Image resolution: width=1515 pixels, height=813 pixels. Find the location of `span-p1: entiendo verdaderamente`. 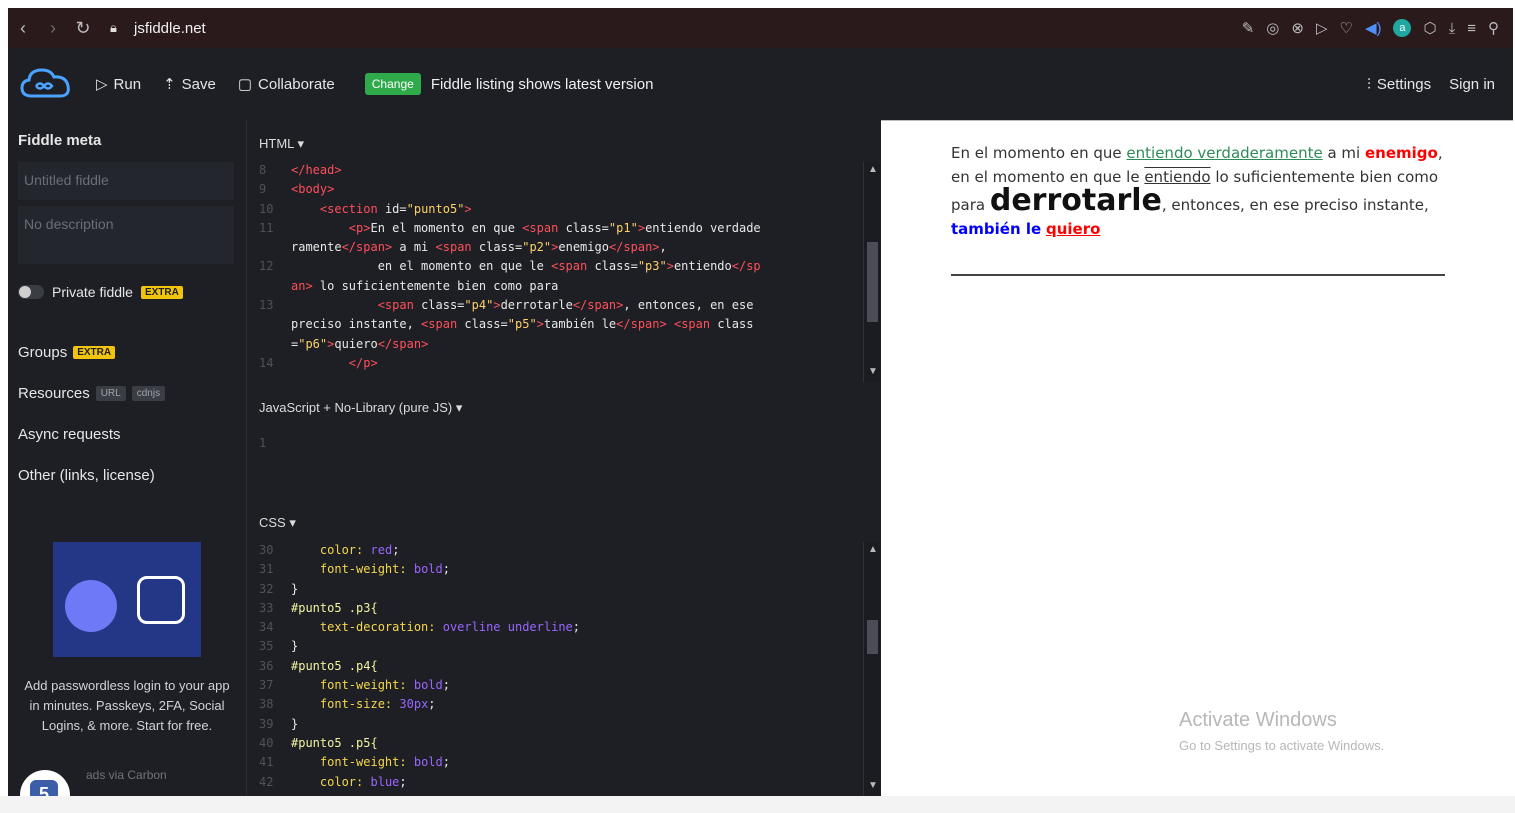

span-p1: entiendo verdaderamente is located at coordinates (1224, 153).